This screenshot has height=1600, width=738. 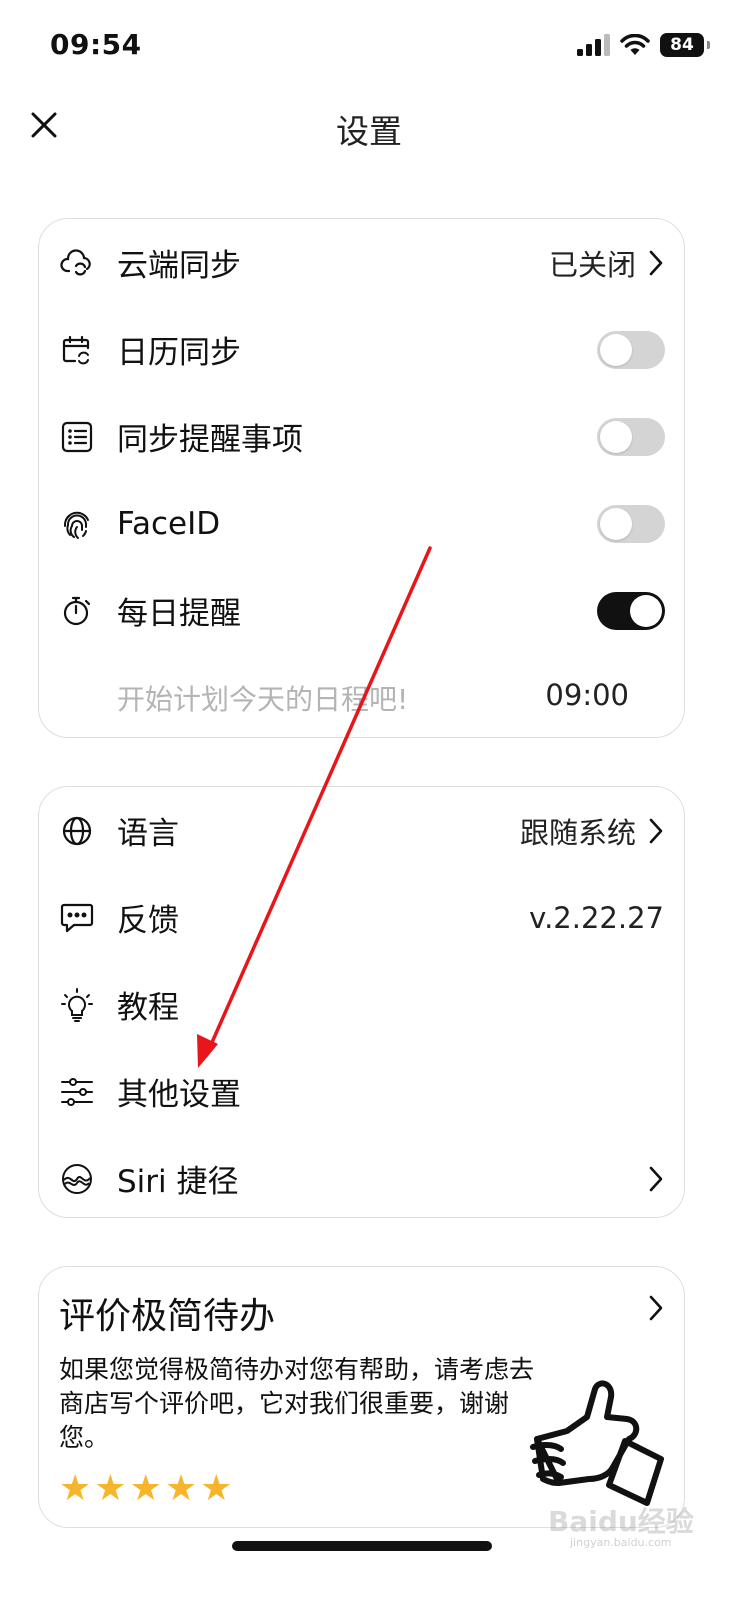 What do you see at coordinates (179, 1095) in the screenshot?
I see `other-settings-label: 其他设置` at bounding box center [179, 1095].